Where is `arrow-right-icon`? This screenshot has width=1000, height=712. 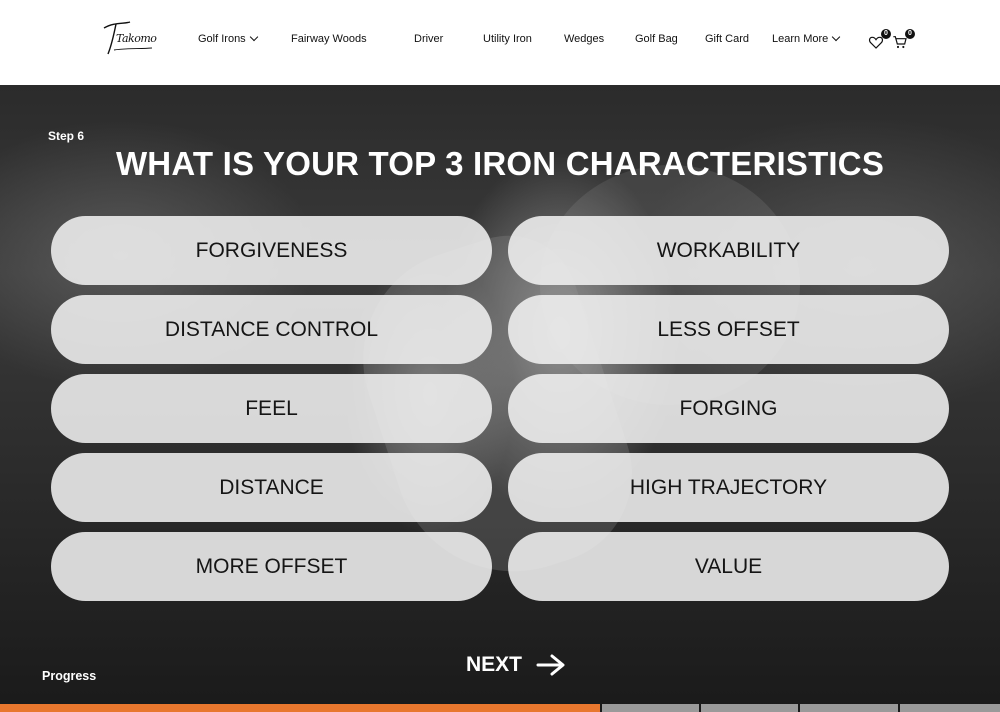 arrow-right-icon is located at coordinates (550, 665).